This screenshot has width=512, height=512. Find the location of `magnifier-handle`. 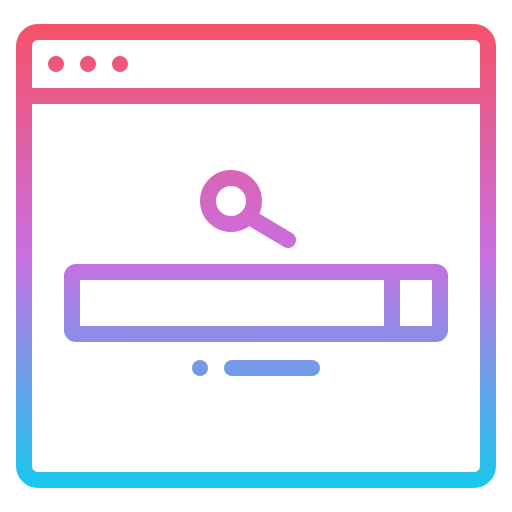

magnifier-handle is located at coordinates (269, 229).